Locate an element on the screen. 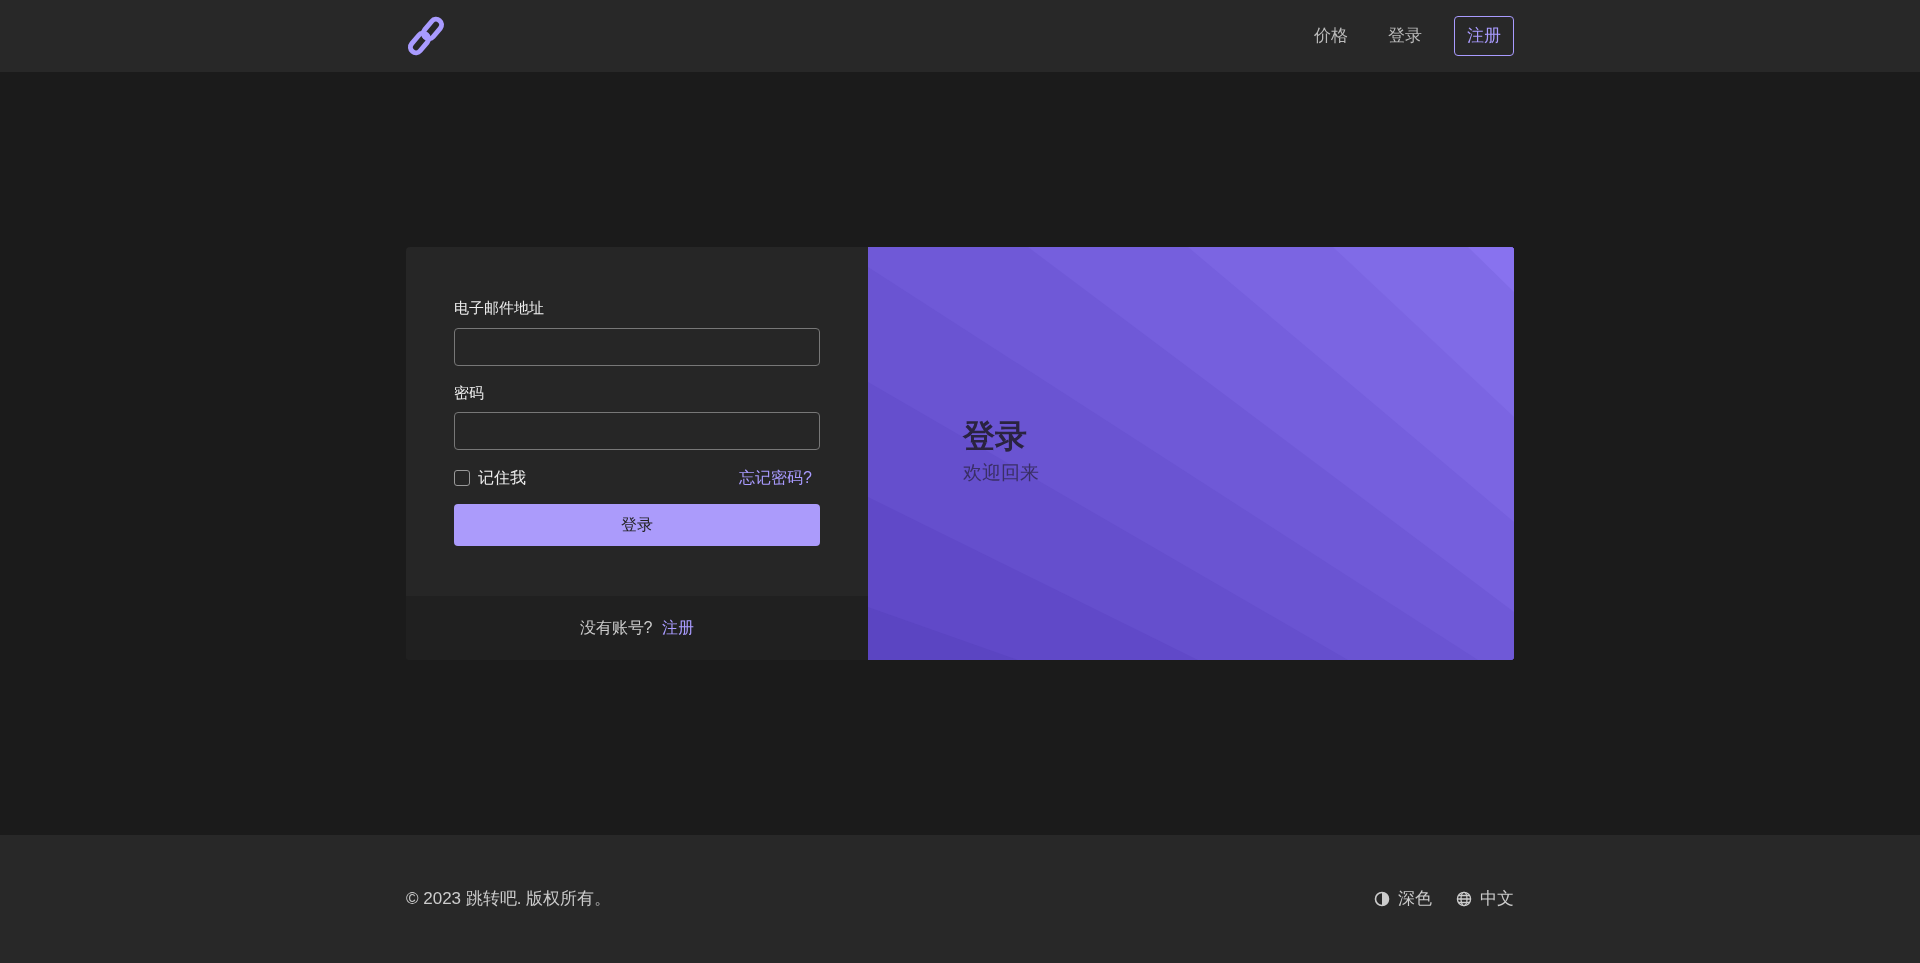 This screenshot has height=963, width=1920. copyright-text: © 2023 跳转吧. 版权所有。 is located at coordinates (509, 899).